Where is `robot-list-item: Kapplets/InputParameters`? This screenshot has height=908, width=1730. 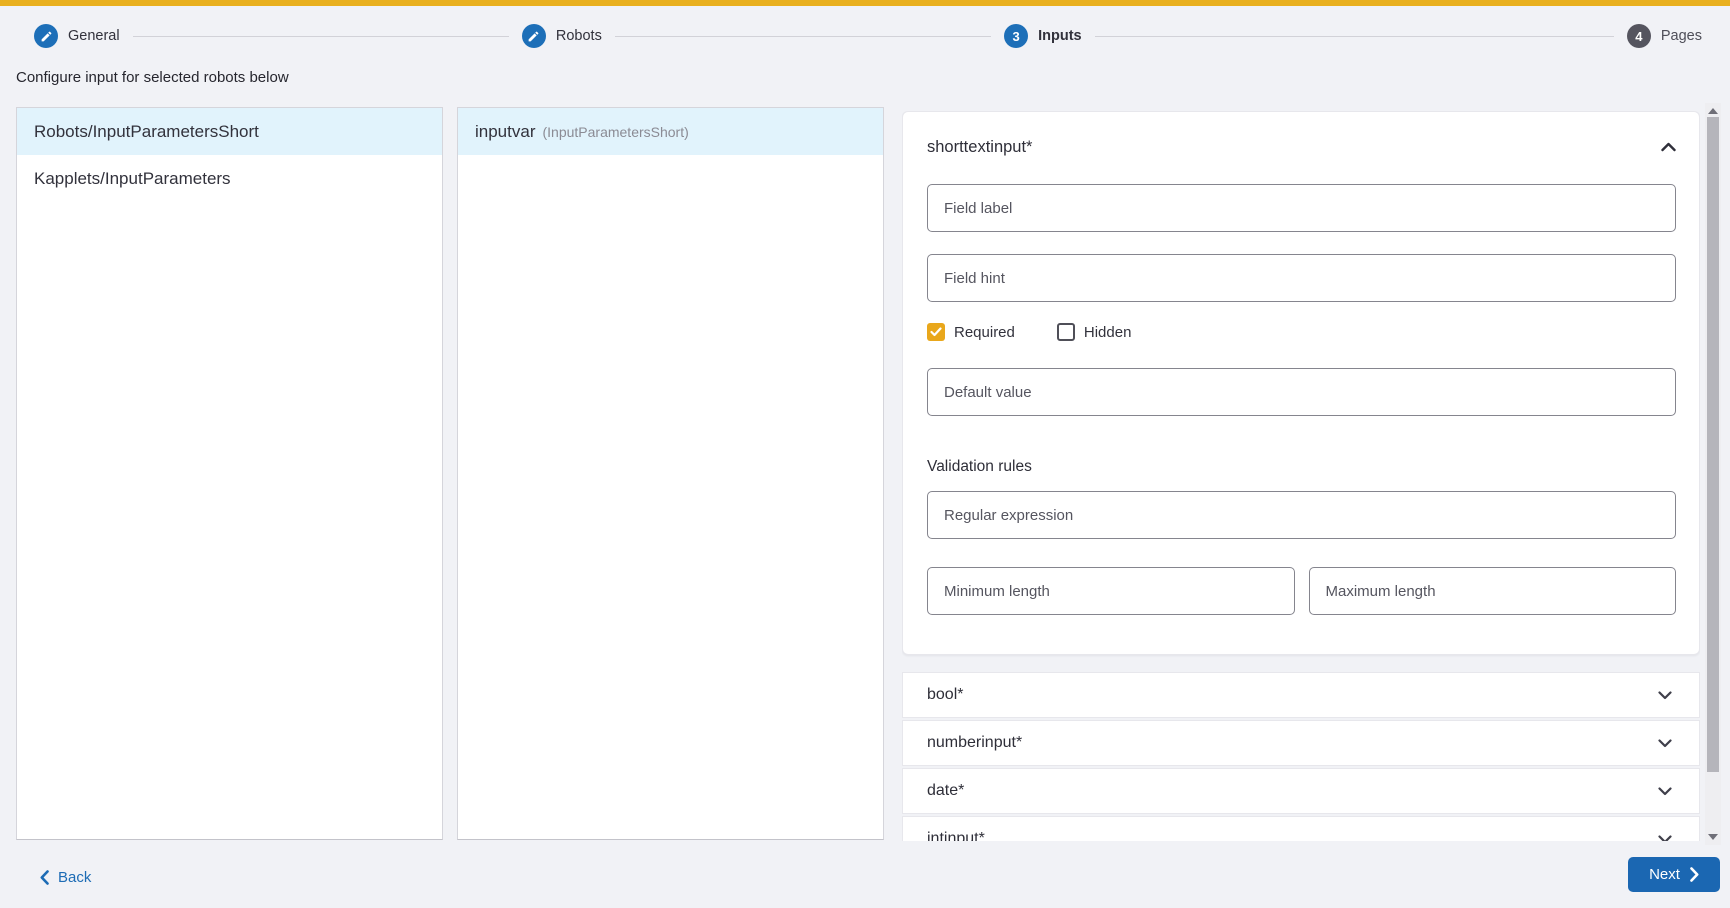
robot-list-item: Kapplets/InputParameters is located at coordinates (229, 178).